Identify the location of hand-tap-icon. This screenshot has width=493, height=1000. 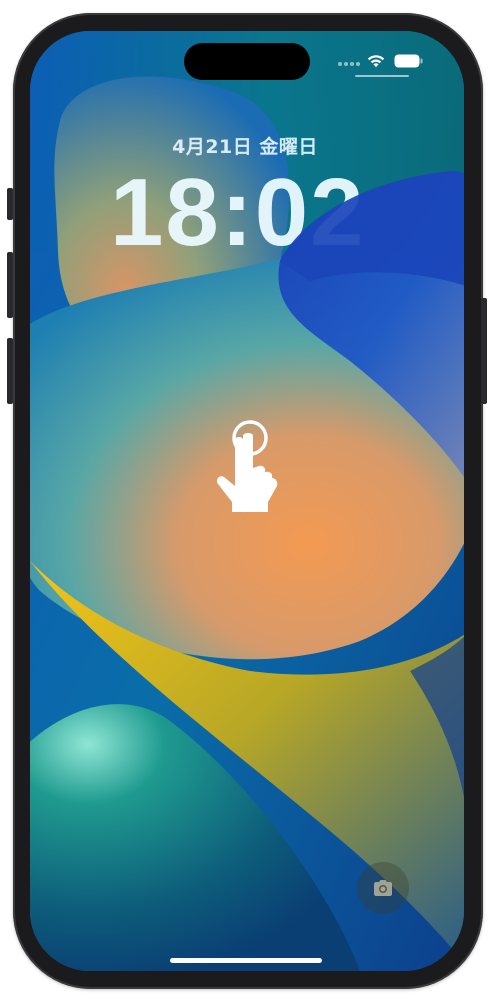
(247, 466).